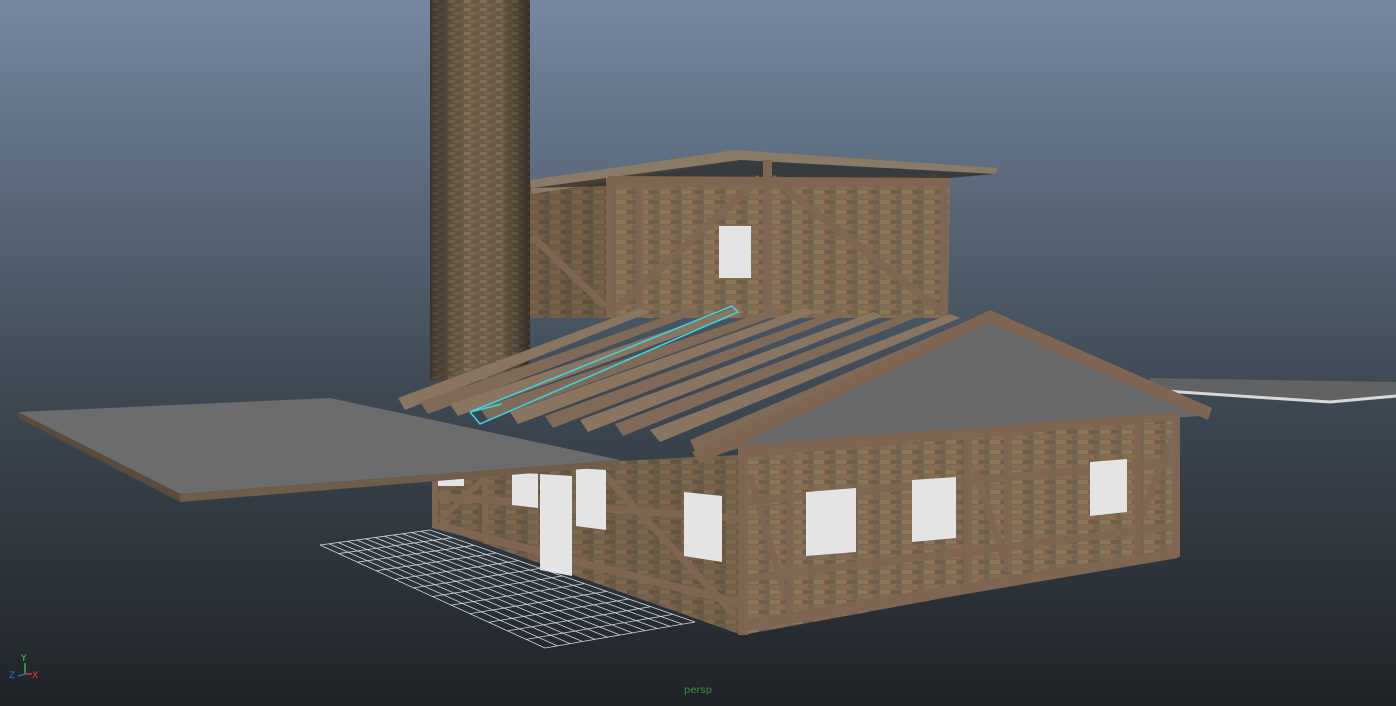 Image resolution: width=1396 pixels, height=706 pixels. What do you see at coordinates (480, 190) in the screenshot?
I see `chimney` at bounding box center [480, 190].